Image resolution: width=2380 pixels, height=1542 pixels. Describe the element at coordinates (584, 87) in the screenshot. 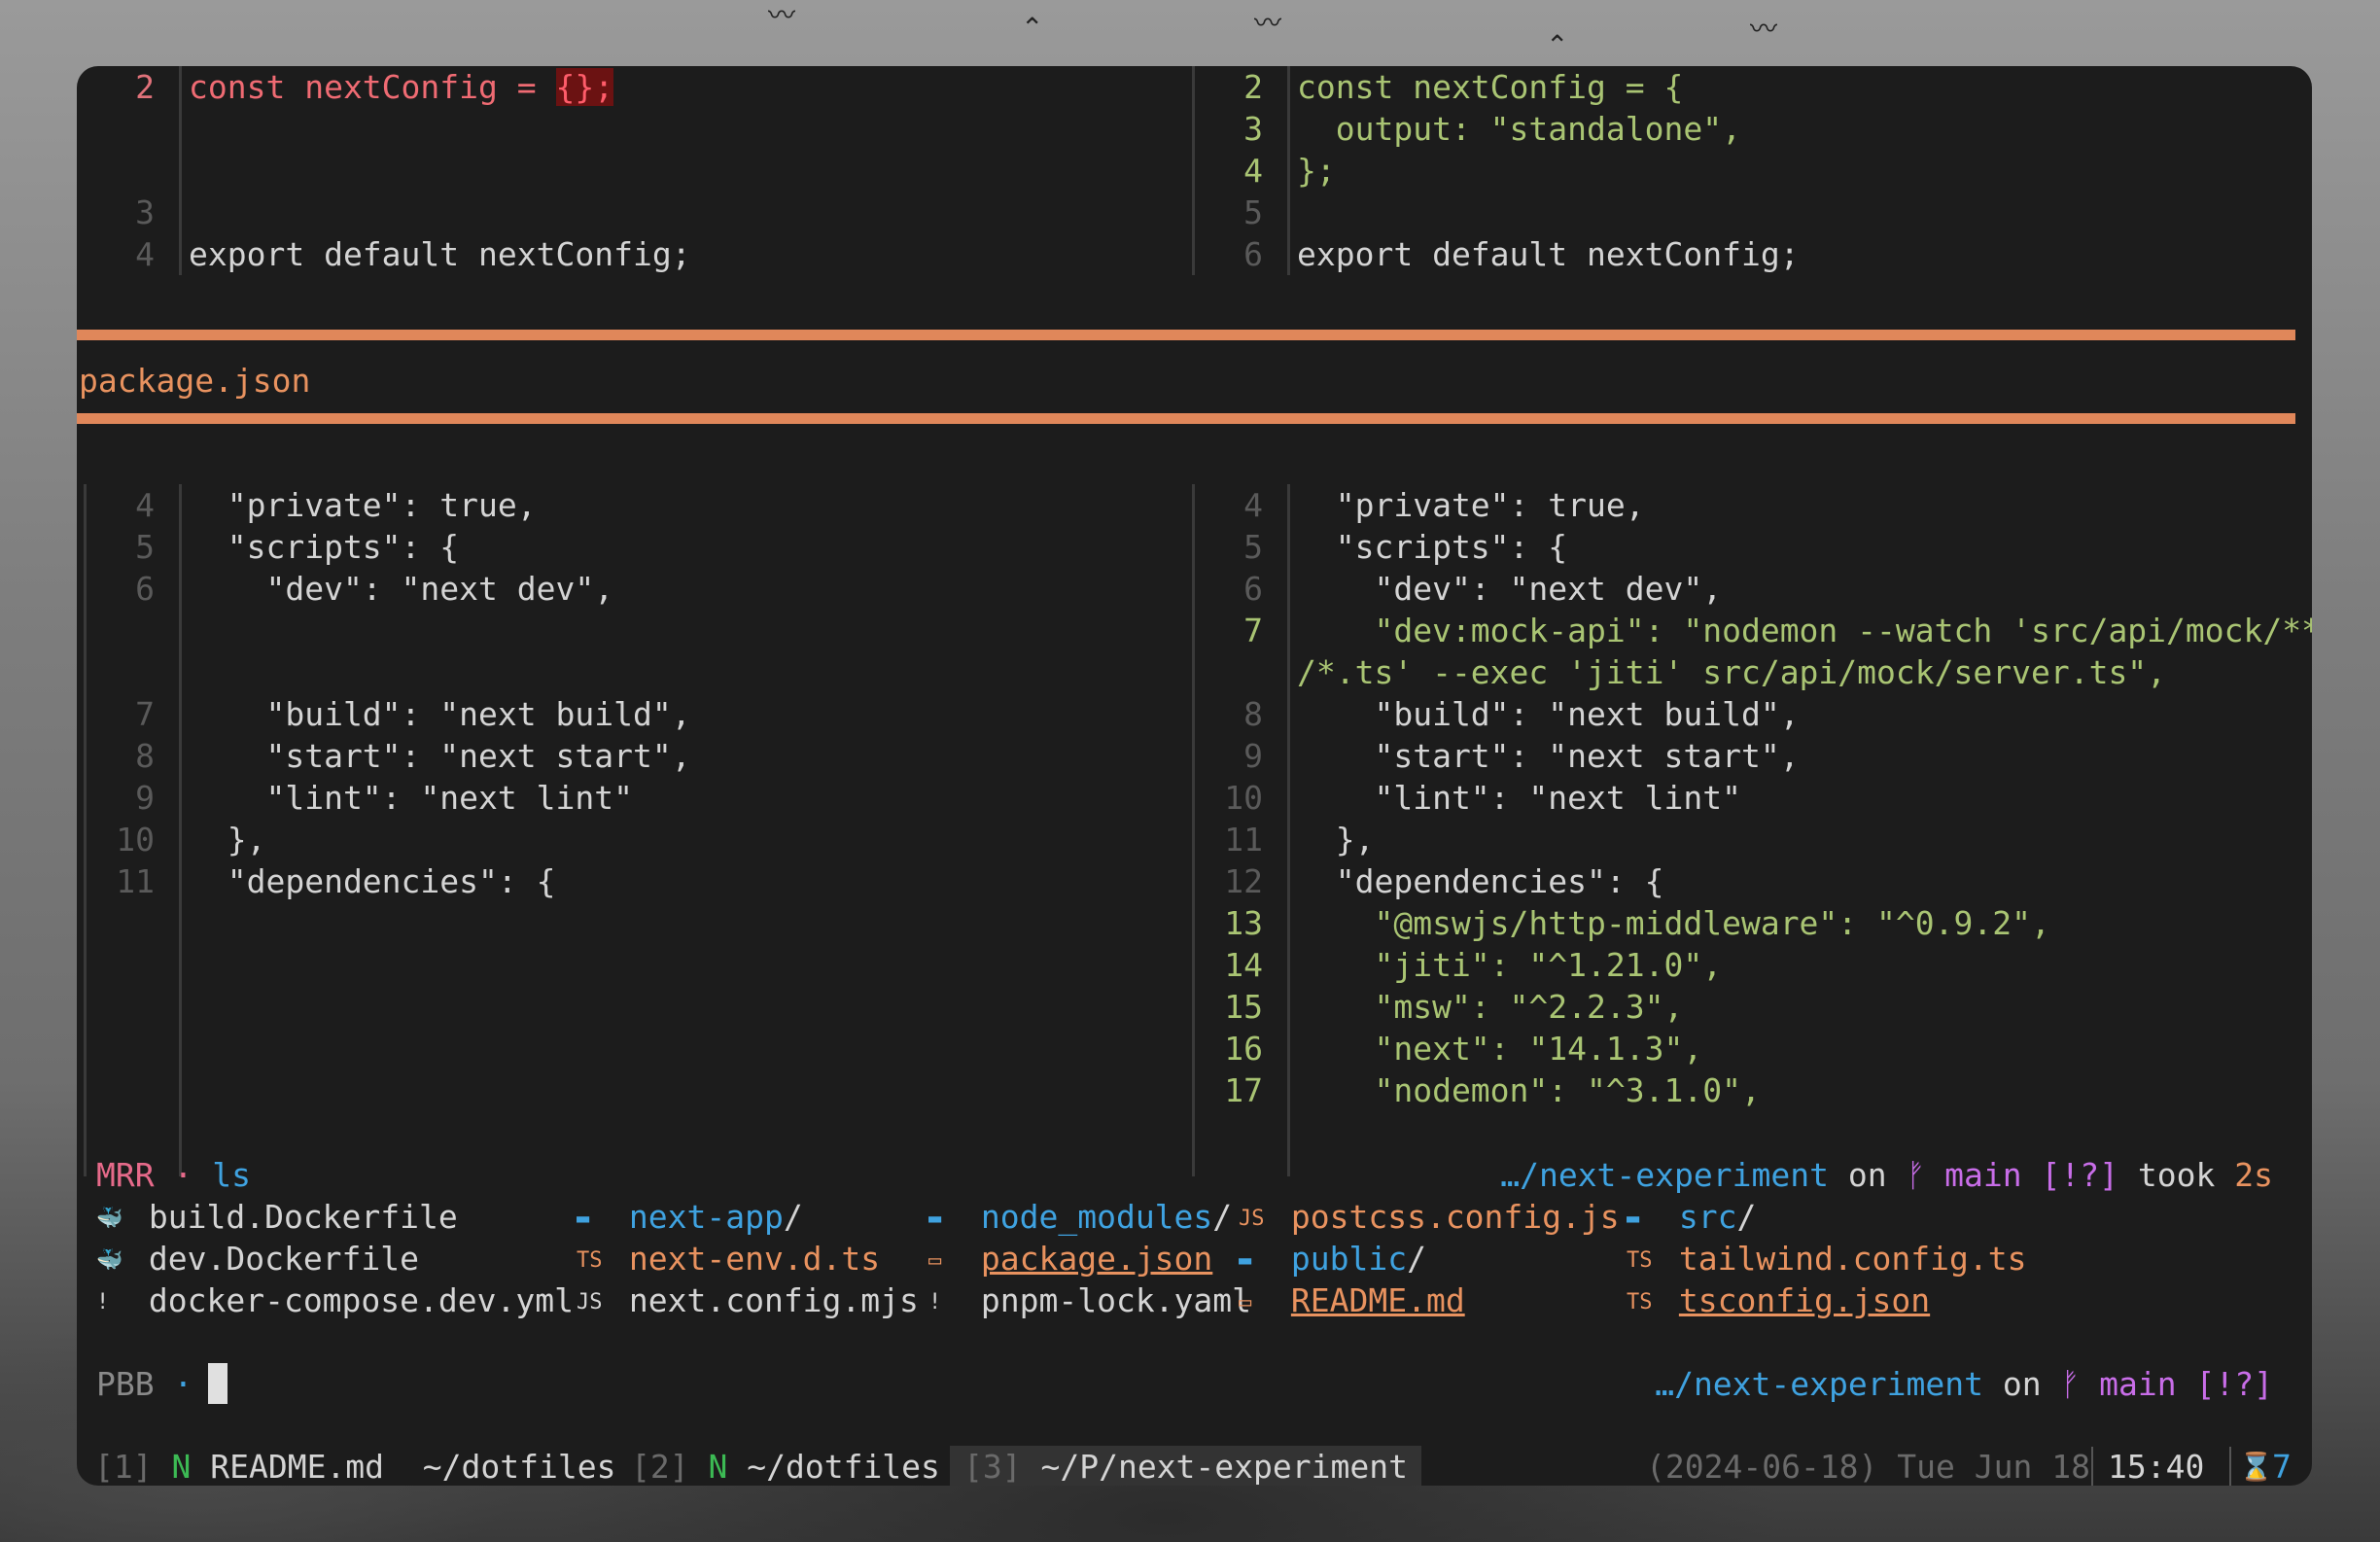

I see `removed-highlight: {};` at that location.